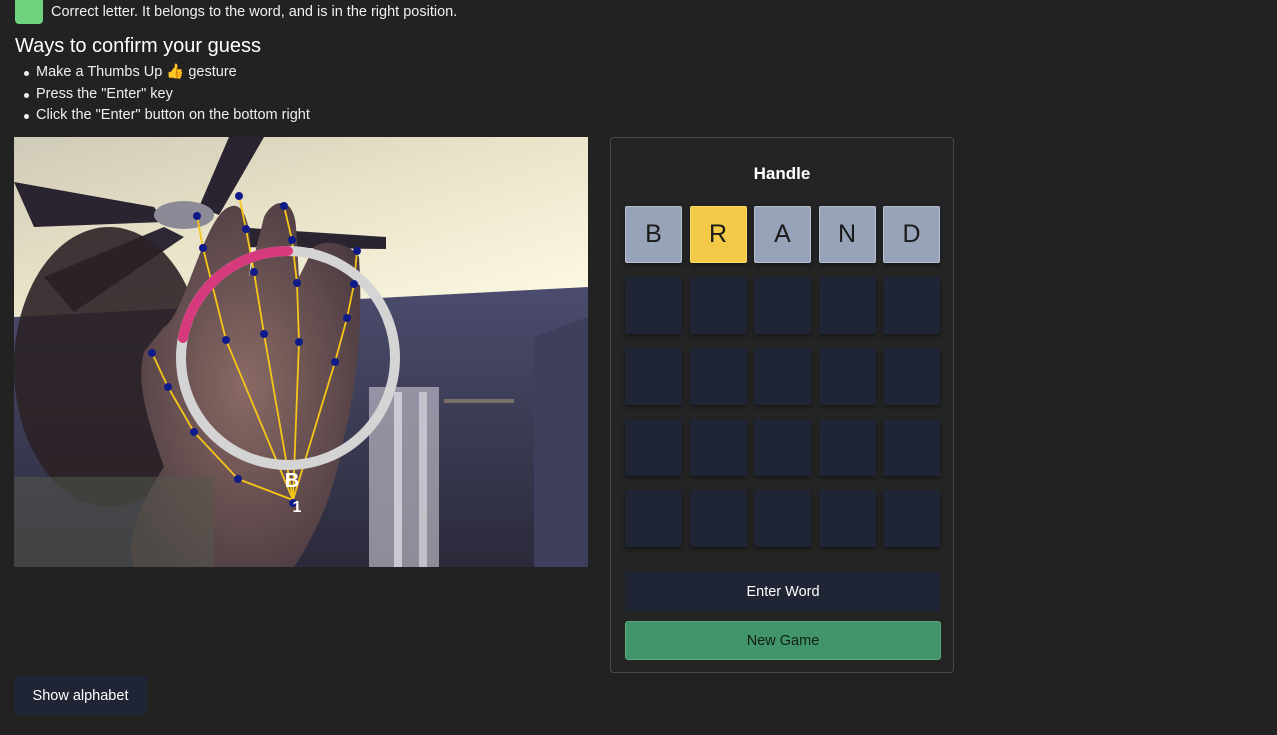  I want to click on guess-row: BRAND, so click(786, 234).